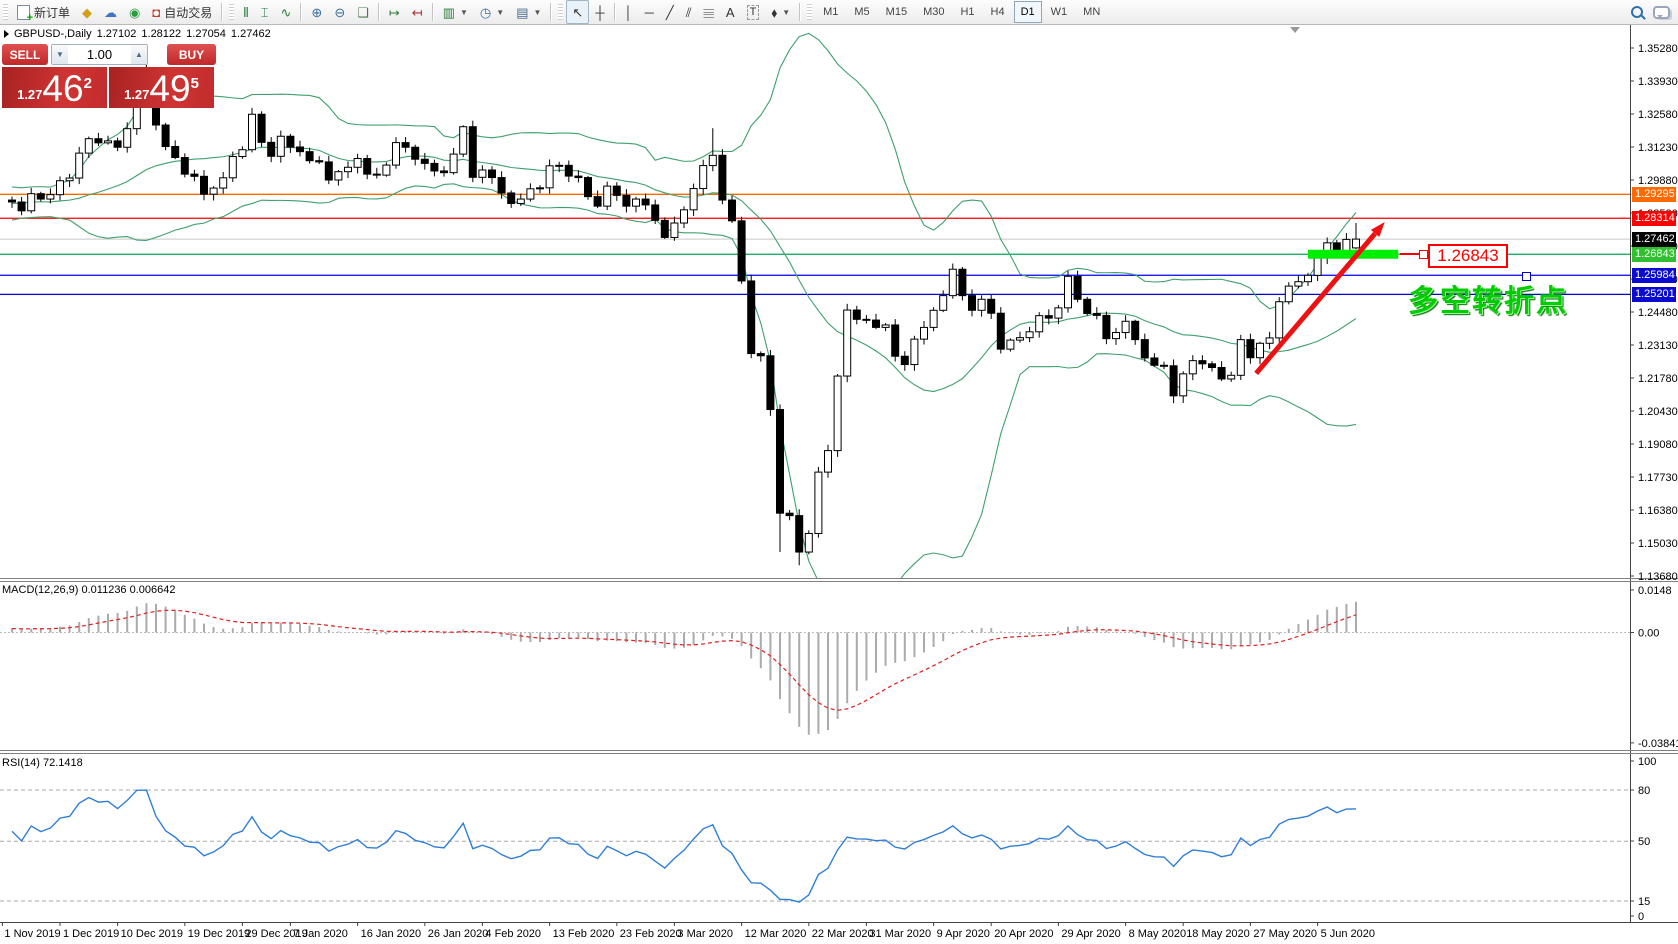 This screenshot has height=944, width=1678. What do you see at coordinates (780, 12) in the screenshot?
I see `shapes-tool-button: ⬧ ▼` at bounding box center [780, 12].